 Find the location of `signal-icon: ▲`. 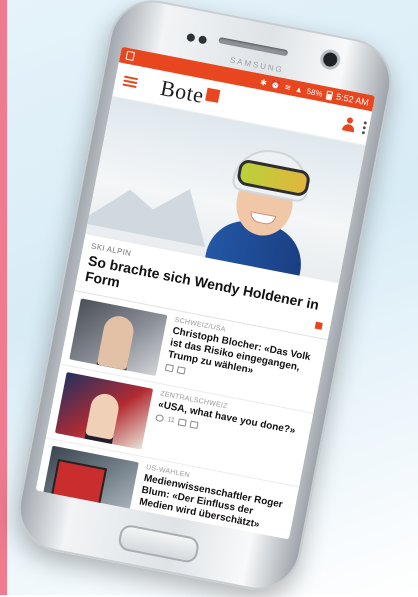

signal-icon: ▲ is located at coordinates (299, 89).